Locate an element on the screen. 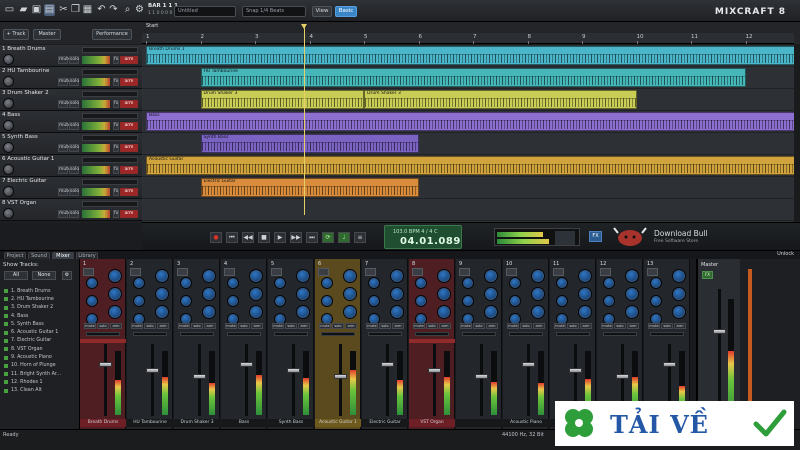  track-header: 4 Bass mute solo fx arm is located at coordinates (71, 122).